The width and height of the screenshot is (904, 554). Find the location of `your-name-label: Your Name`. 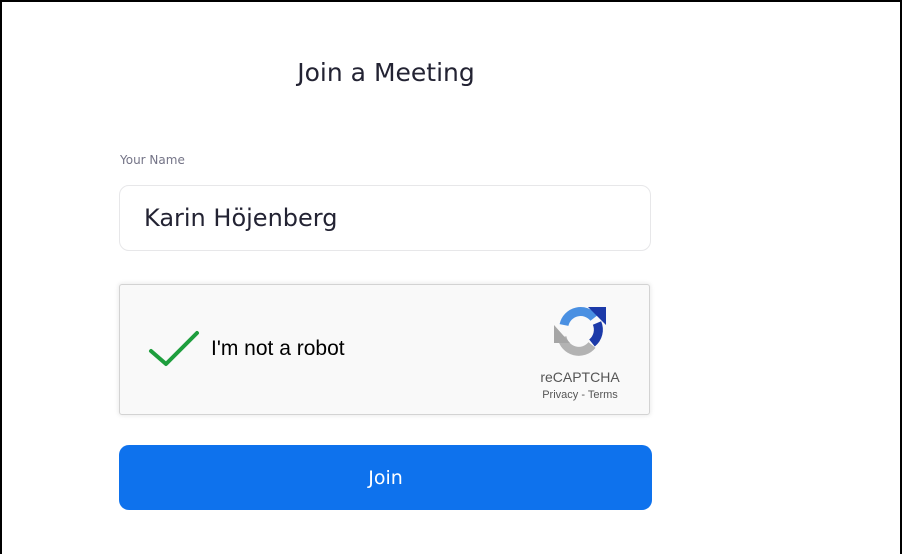

your-name-label: Your Name is located at coordinates (152, 160).